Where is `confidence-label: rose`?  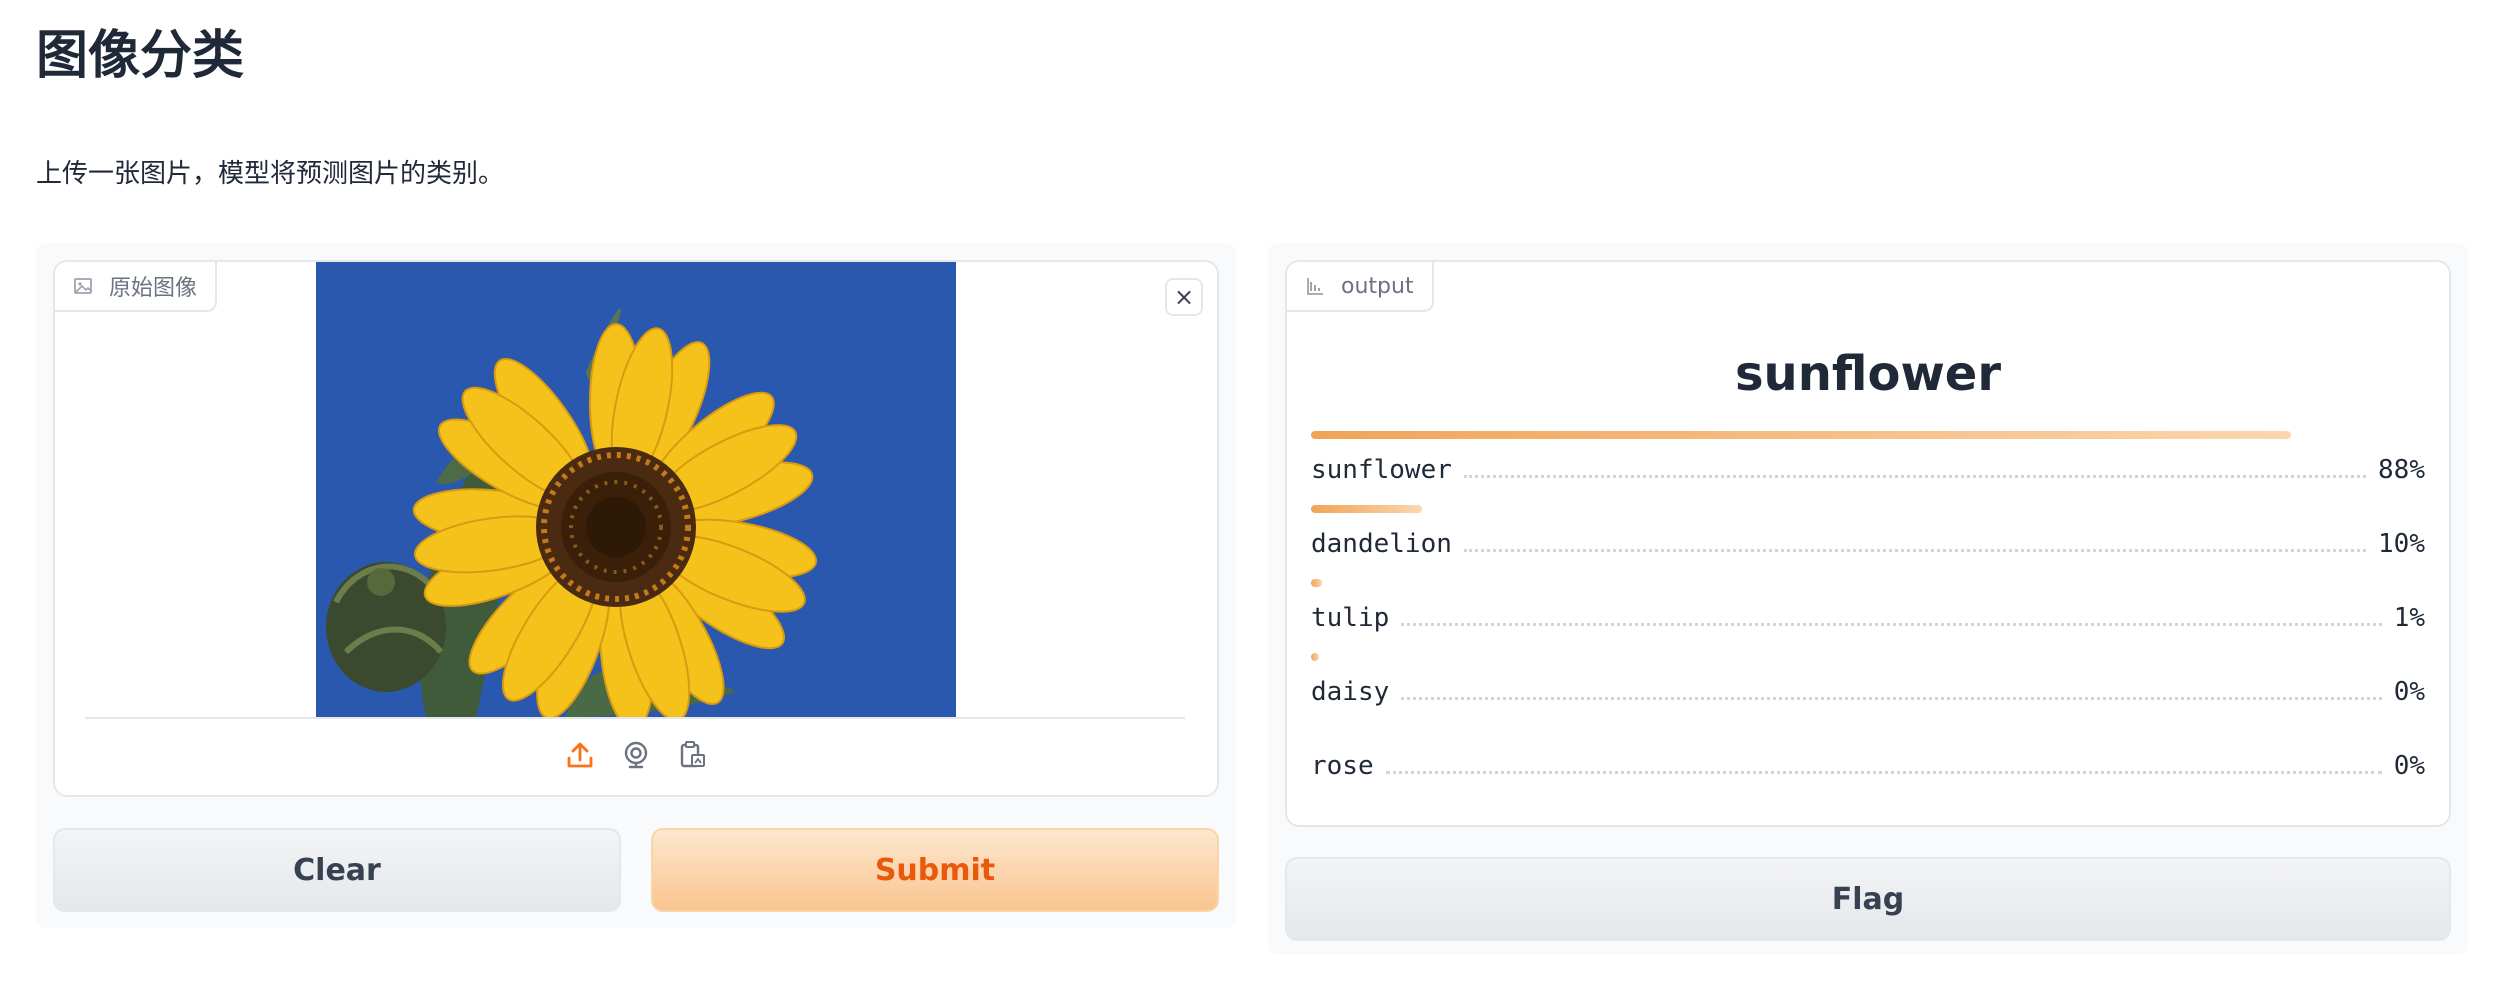
confidence-label: rose is located at coordinates (1342, 766).